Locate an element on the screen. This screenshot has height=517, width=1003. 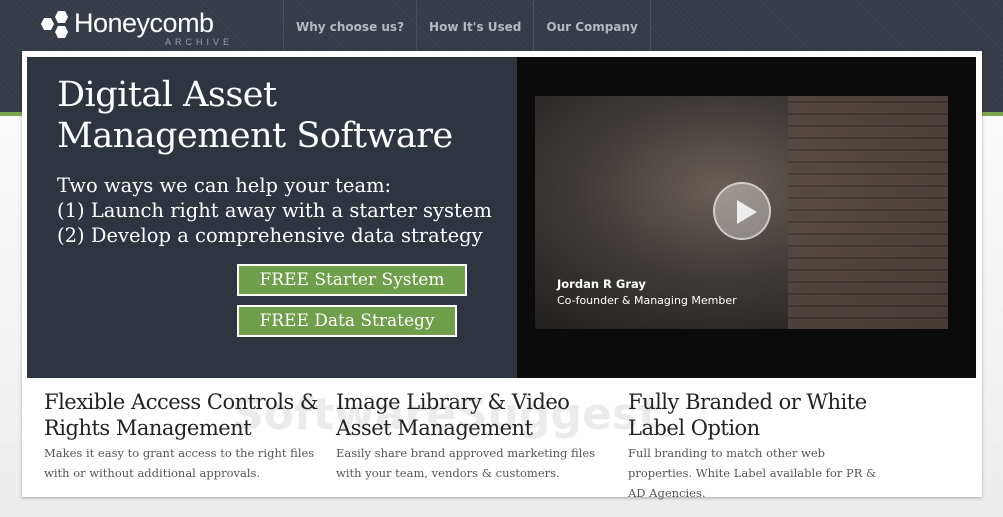
logo: Honeycomb ARCHIVE is located at coordinates (133, 27).